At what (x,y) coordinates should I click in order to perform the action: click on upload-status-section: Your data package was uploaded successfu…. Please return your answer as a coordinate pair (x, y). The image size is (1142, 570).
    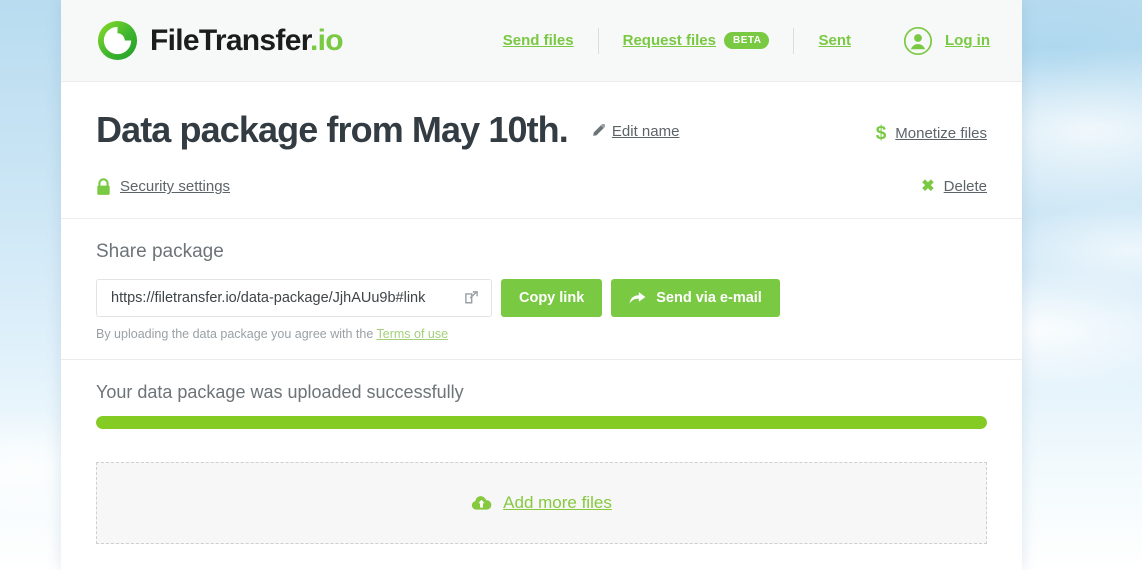
    Looking at the image, I should click on (541, 394).